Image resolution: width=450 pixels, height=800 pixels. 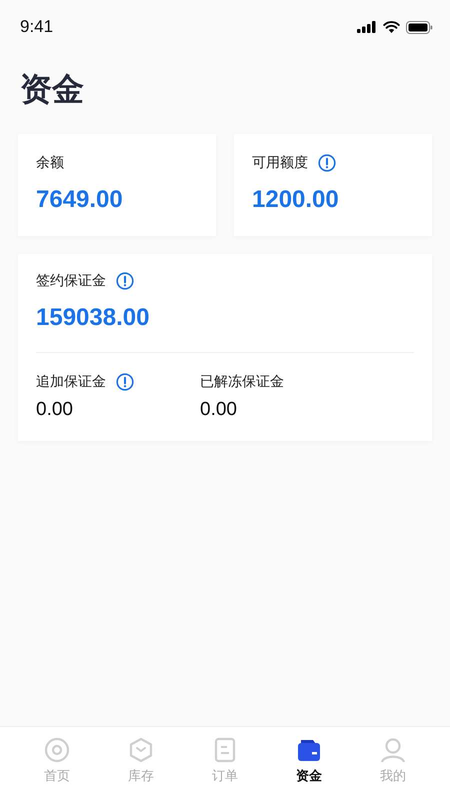 What do you see at coordinates (57, 763) in the screenshot?
I see `tab: 首页` at bounding box center [57, 763].